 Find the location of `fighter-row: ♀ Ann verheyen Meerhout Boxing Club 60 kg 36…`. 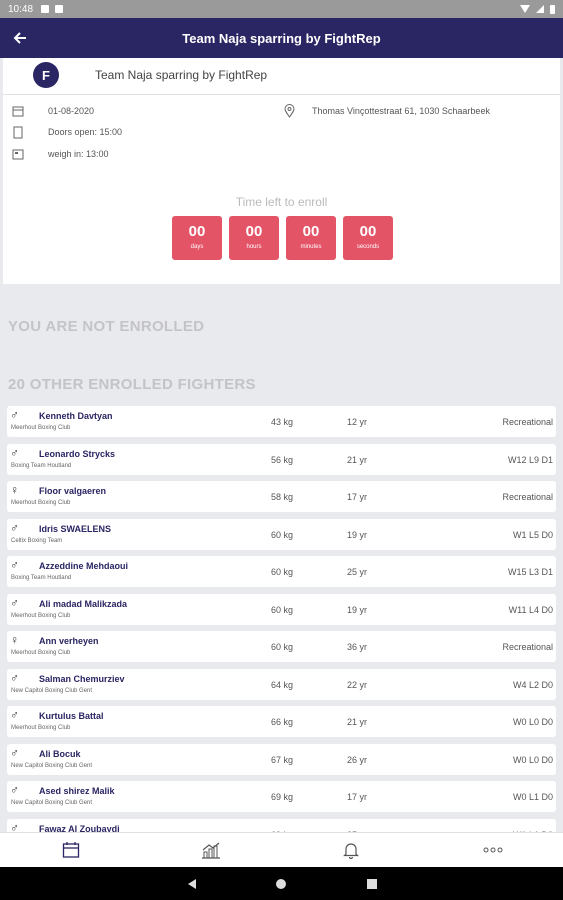

fighter-row: ♀ Ann verheyen Meerhout Boxing Club 60 kg 36… is located at coordinates (281, 646).